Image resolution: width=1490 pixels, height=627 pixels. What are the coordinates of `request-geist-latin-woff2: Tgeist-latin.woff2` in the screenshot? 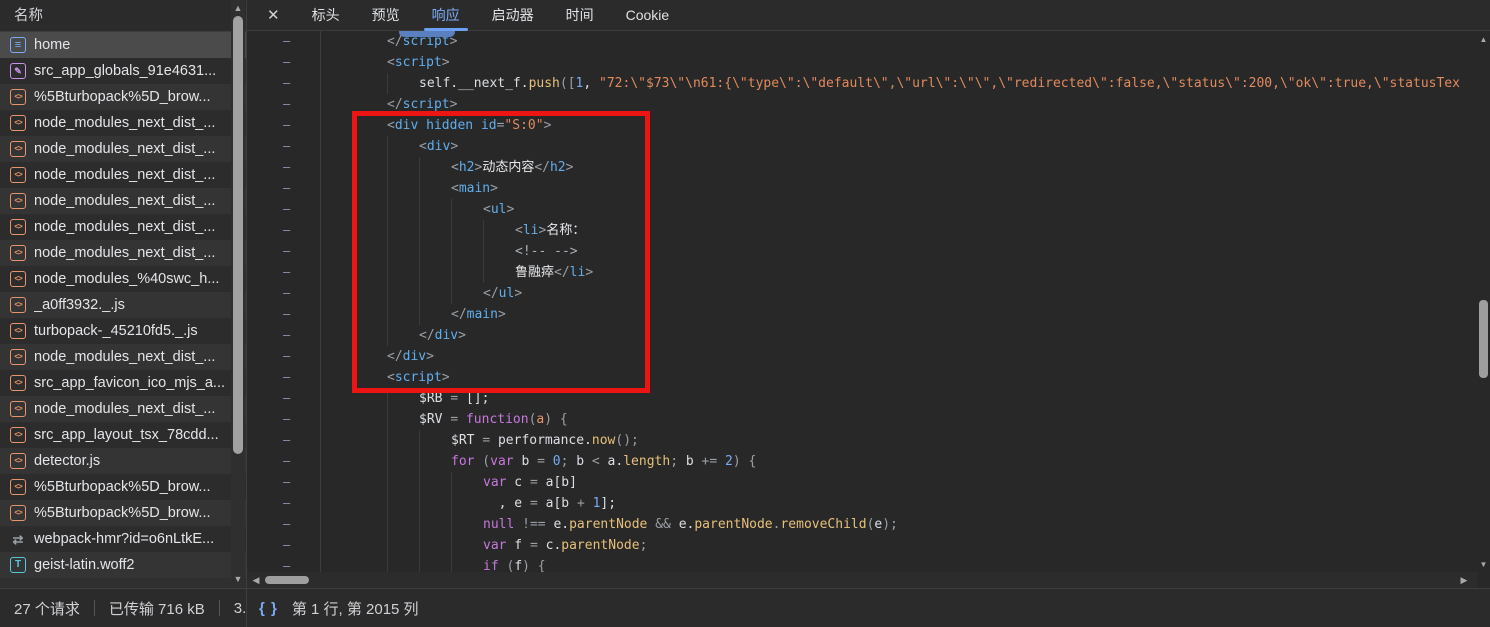 It's located at (123, 565).